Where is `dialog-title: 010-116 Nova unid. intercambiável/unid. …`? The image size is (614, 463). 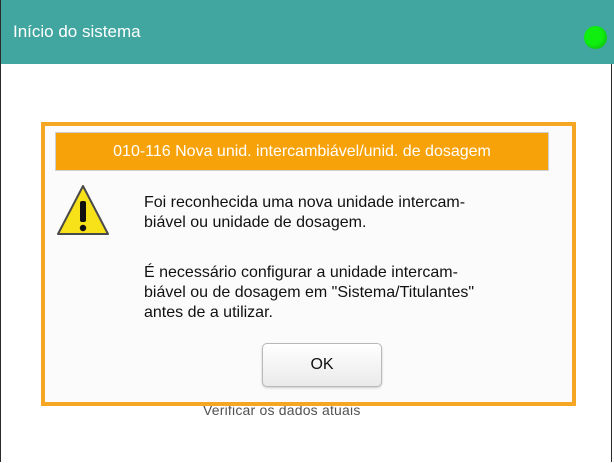 dialog-title: 010-116 Nova unid. intercambiável/unid. … is located at coordinates (302, 151).